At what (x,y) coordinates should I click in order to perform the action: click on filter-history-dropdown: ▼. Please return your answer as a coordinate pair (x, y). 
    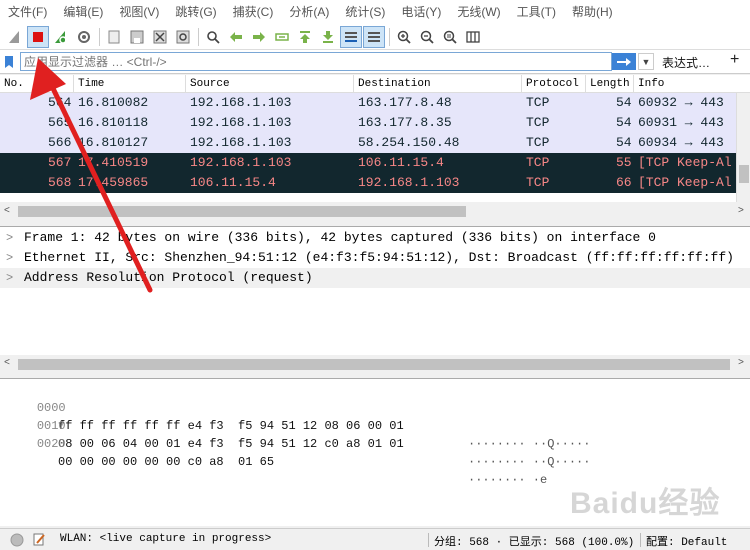
    Looking at the image, I should click on (646, 61).